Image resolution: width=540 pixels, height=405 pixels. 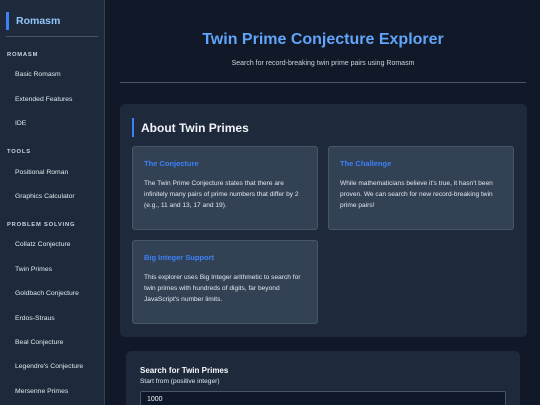 What do you see at coordinates (33, 269) in the screenshot?
I see `sidebar-item-twin-primes: Twin Primes` at bounding box center [33, 269].